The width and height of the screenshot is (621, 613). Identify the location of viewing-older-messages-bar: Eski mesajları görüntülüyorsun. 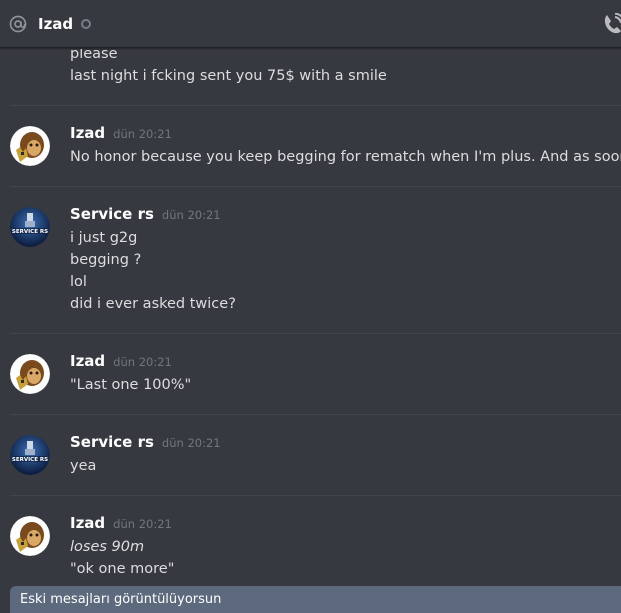
(315, 599).